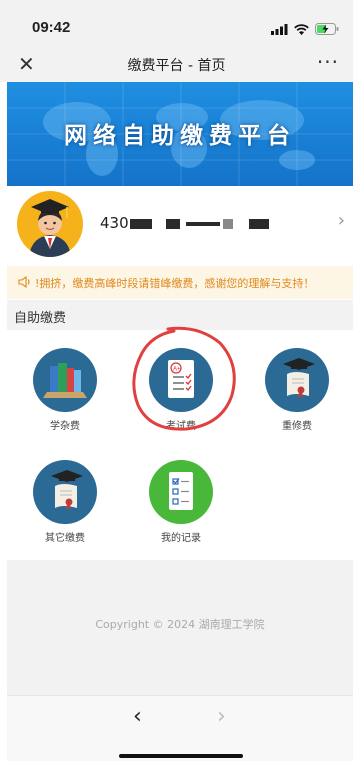 Image resolution: width=353 pixels, height=761 pixels. Describe the element at coordinates (114, 223) in the screenshot. I see `student-id-prefix: 430` at that location.